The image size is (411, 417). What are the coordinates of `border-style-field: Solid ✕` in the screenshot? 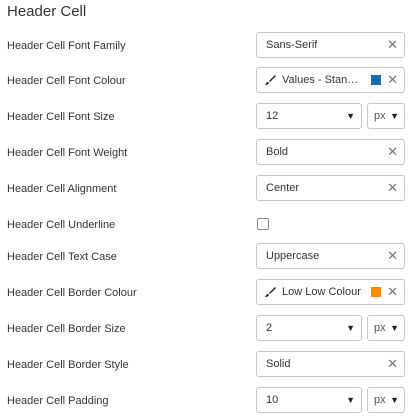 It's located at (330, 364).